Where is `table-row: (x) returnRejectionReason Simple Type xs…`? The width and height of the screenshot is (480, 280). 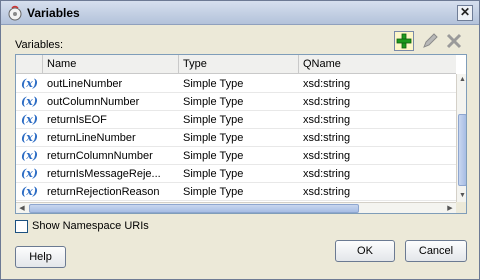
table-row: (x) returnRejectionReason Simple Type xs… is located at coordinates (236, 192).